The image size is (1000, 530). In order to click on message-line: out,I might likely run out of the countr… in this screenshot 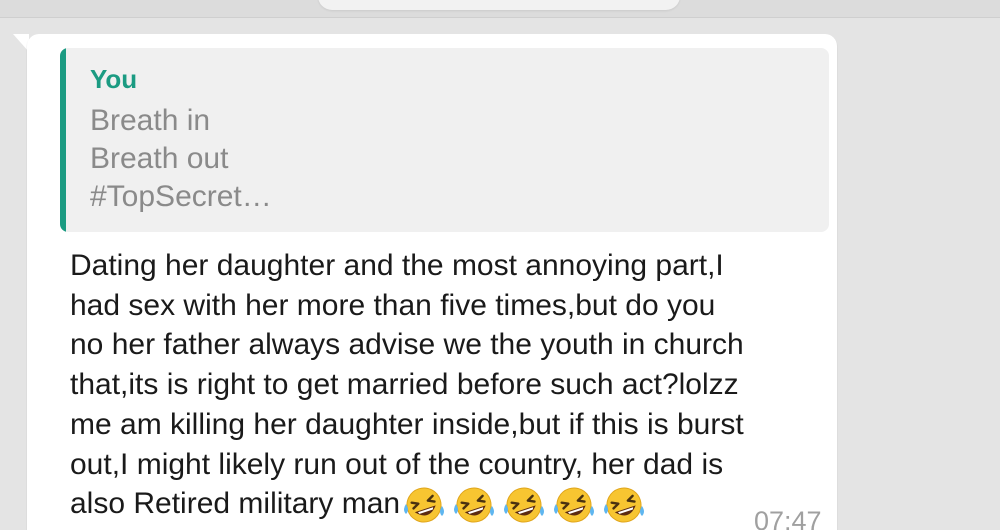, I will do `click(397, 464)`.